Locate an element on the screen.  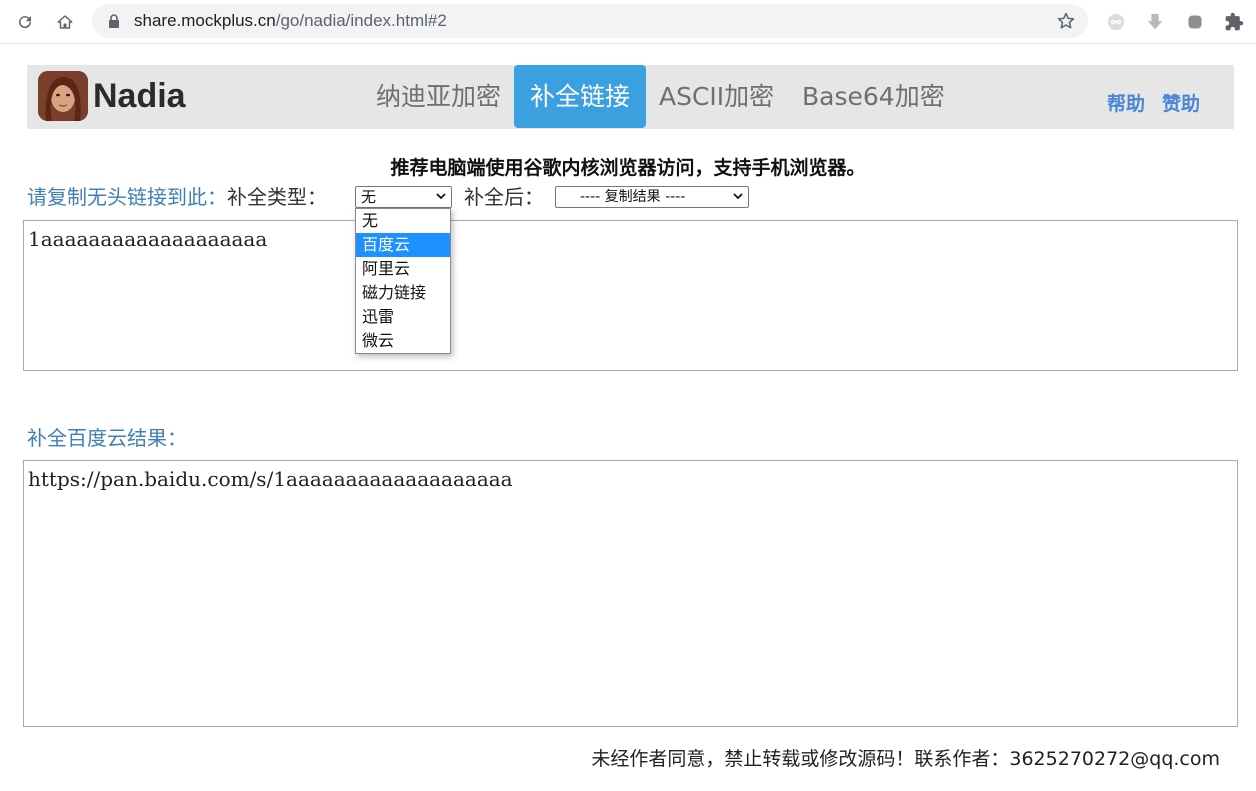
tab-label: 纳迪亚加密 is located at coordinates (439, 96).